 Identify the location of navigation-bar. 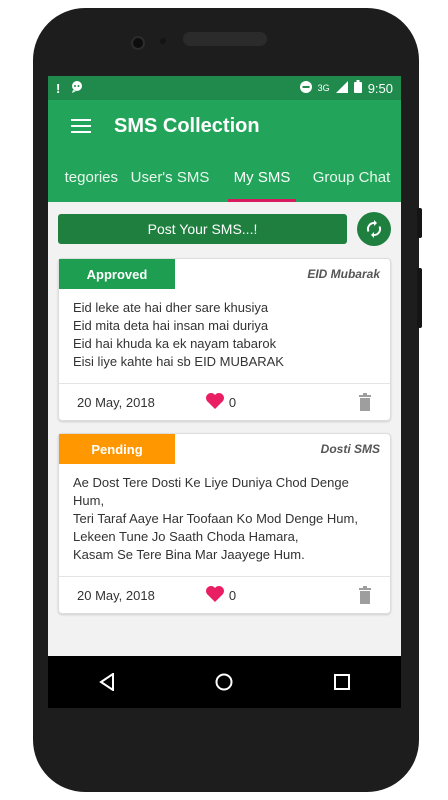
(224, 682).